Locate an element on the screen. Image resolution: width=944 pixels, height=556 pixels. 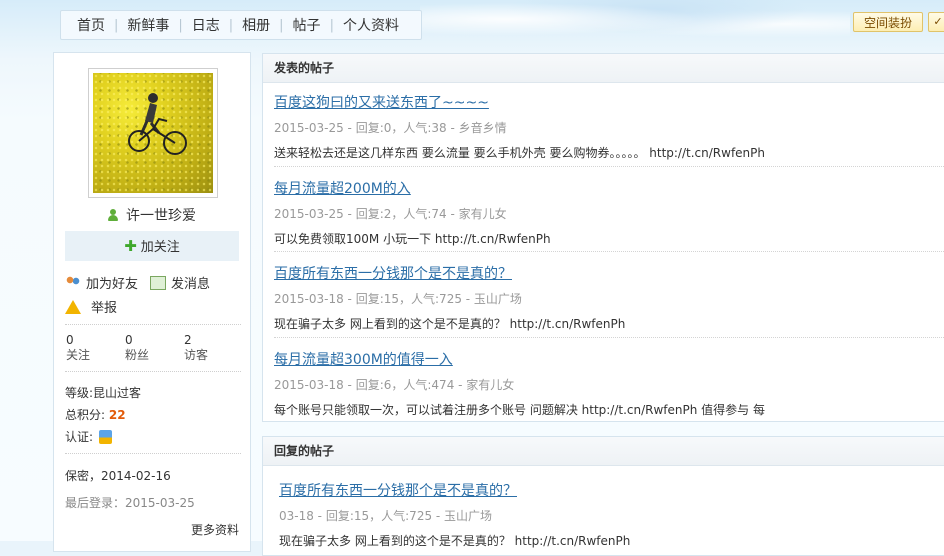
points-value: 22 is located at coordinates (117, 415).